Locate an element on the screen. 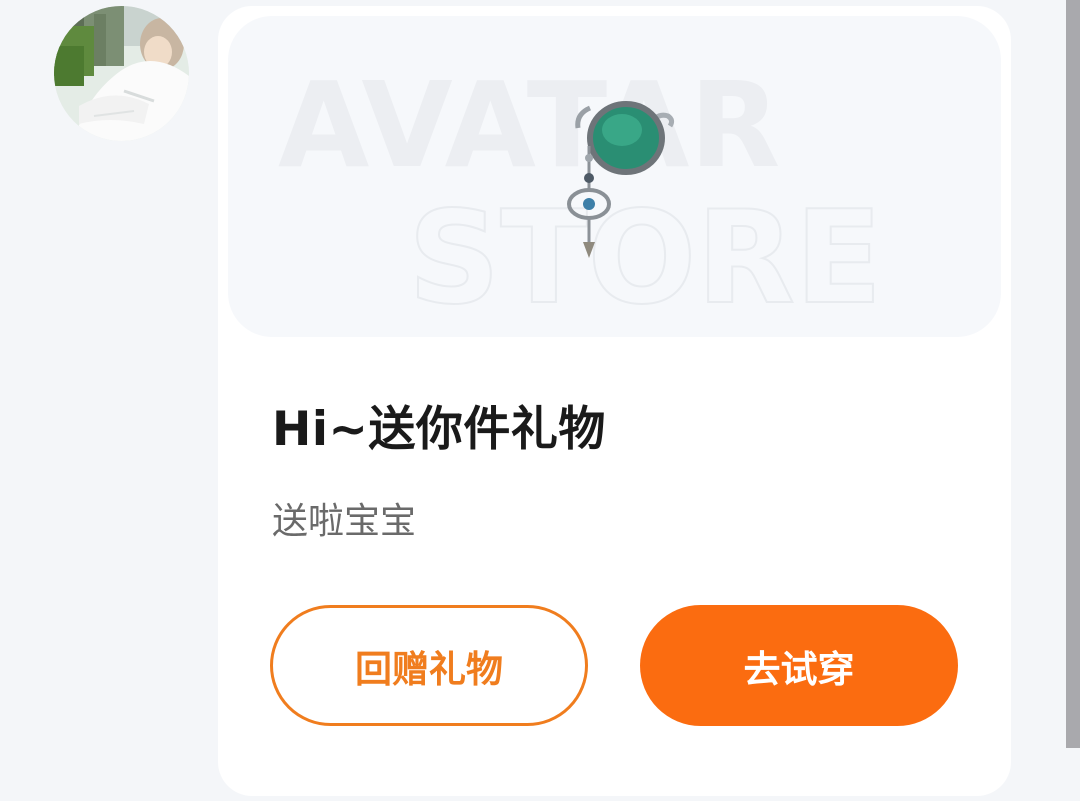 This screenshot has width=1080, height=801. try-on-button: 去试穿 is located at coordinates (799, 665).